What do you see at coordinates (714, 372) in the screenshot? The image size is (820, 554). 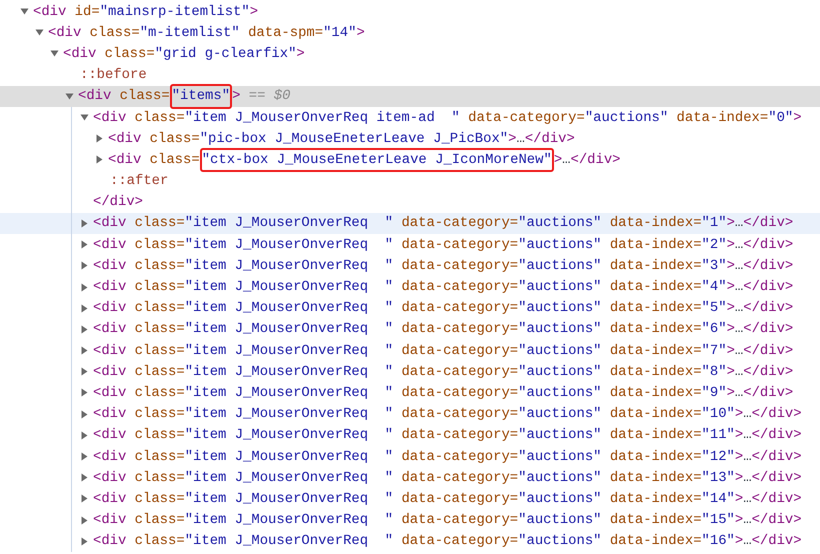 I see `attribute-value: "8"` at bounding box center [714, 372].